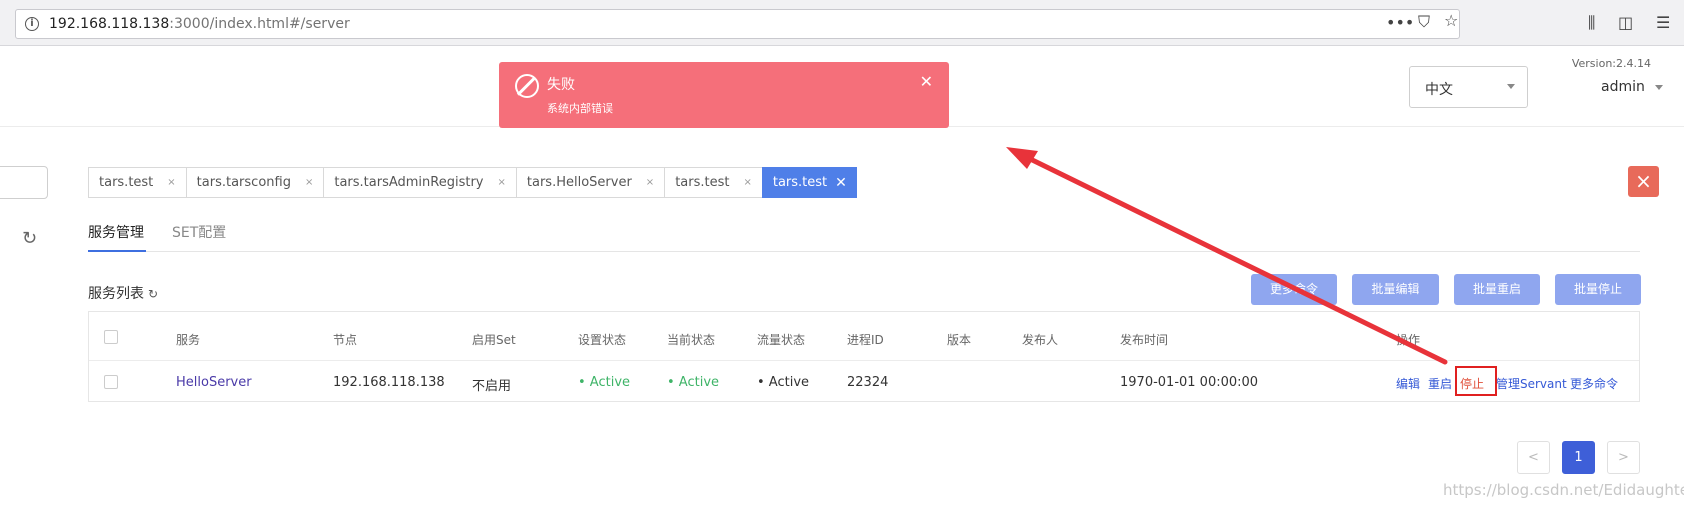 The image size is (1684, 508). Describe the element at coordinates (1563, 490) in the screenshot. I see `watermark: https://blog.csdn.net/Edidaughter` at that location.